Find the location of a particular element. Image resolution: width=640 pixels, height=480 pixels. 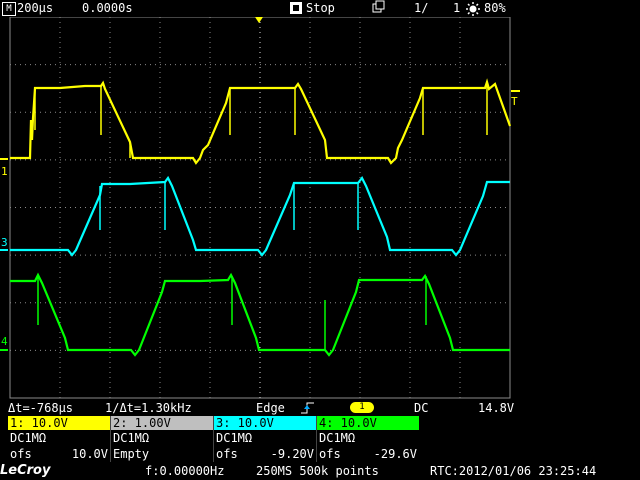

ch3-waveform is located at coordinates (260, 216).